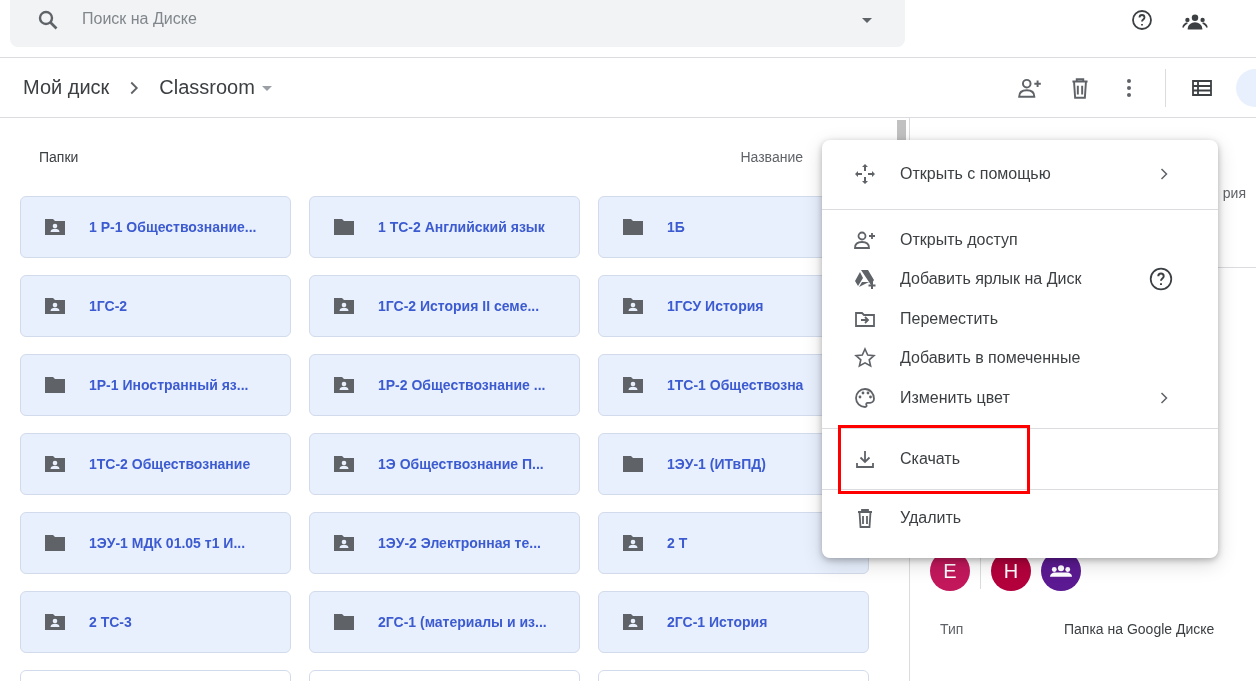 This screenshot has height=681, width=1256. I want to click on breadcrumb-link: Classroom, so click(207, 87).